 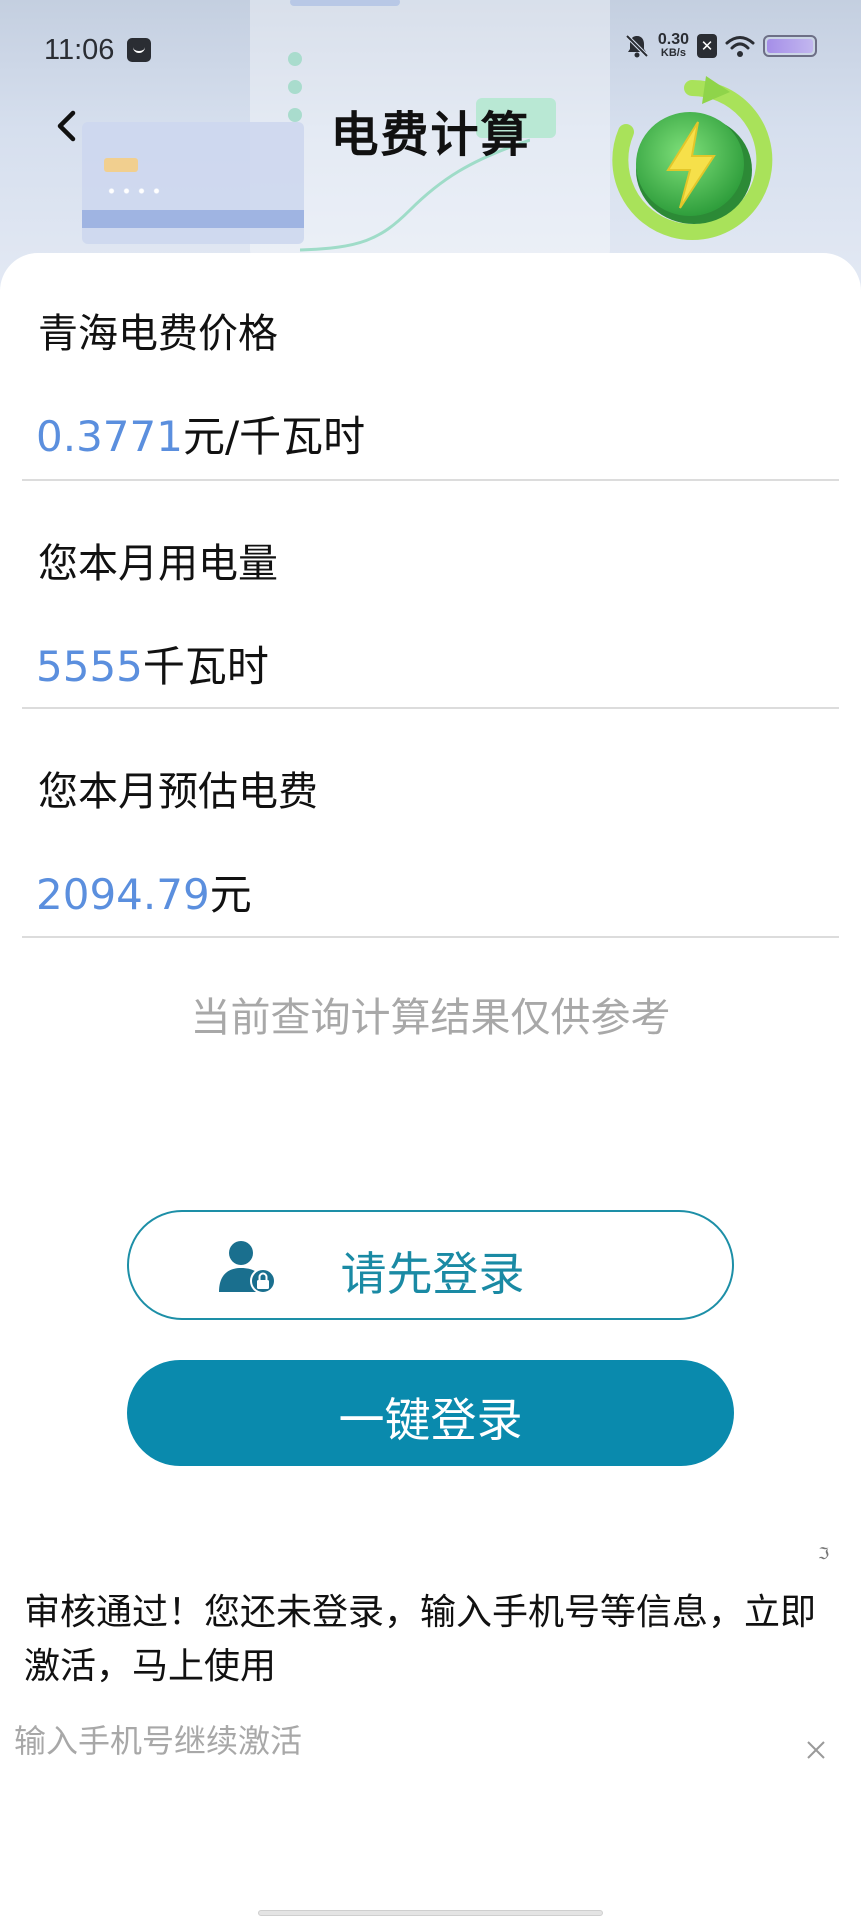 I want to click on mute-bell-icon, so click(x=637, y=45).